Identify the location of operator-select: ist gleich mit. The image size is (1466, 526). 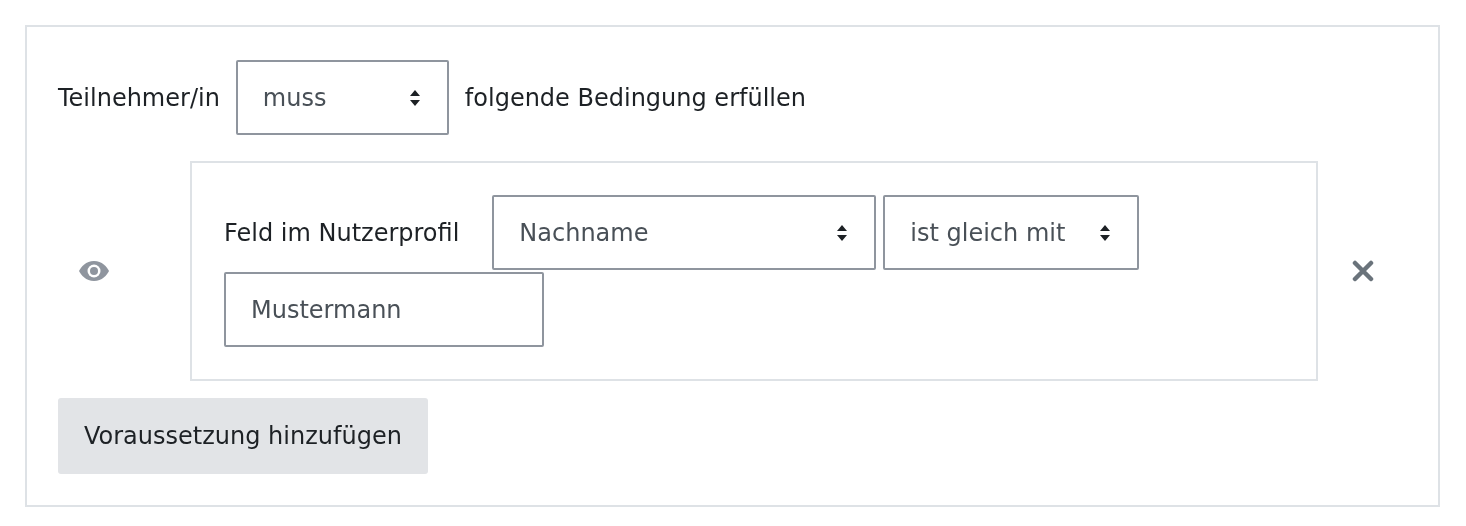
(1011, 232).